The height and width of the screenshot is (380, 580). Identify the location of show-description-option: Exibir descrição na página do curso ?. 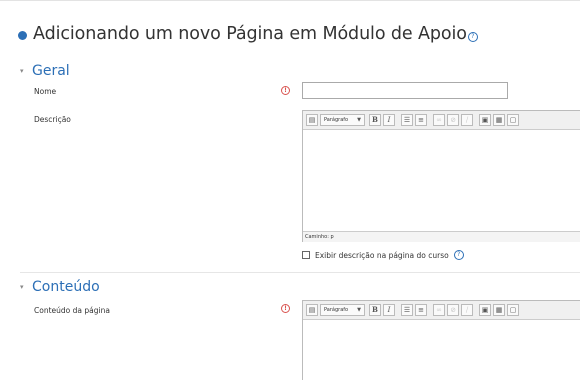
(383, 255).